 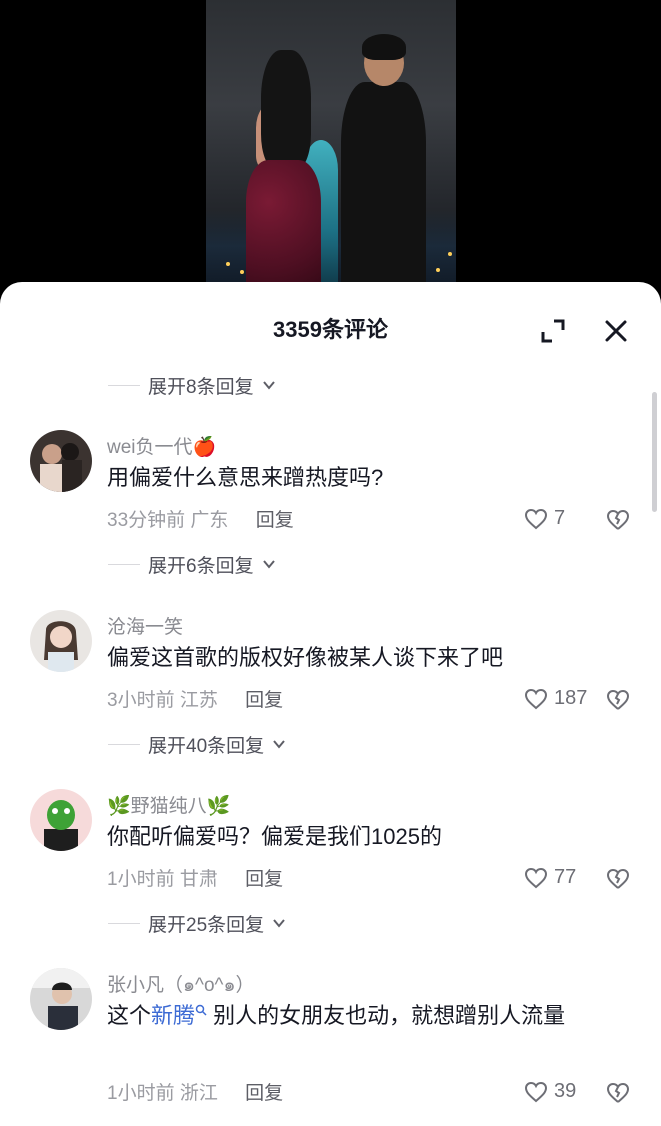 I want to click on comment-meta: 33分钟前 广东 回复, so click(x=200, y=518).